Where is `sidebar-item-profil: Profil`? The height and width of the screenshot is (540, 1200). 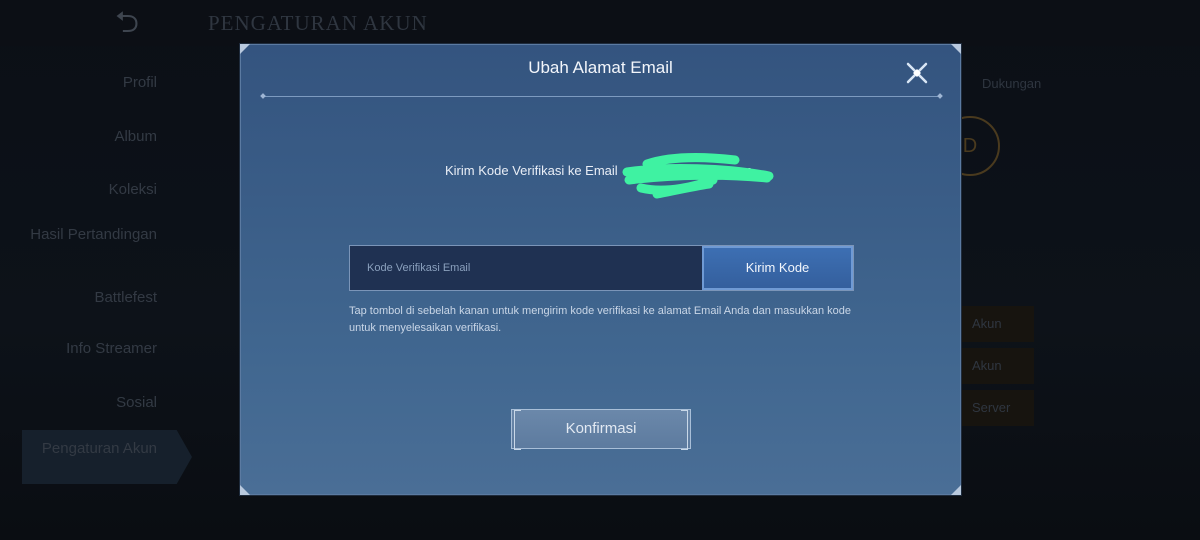
sidebar-item-profil: Profil is located at coordinates (78, 83).